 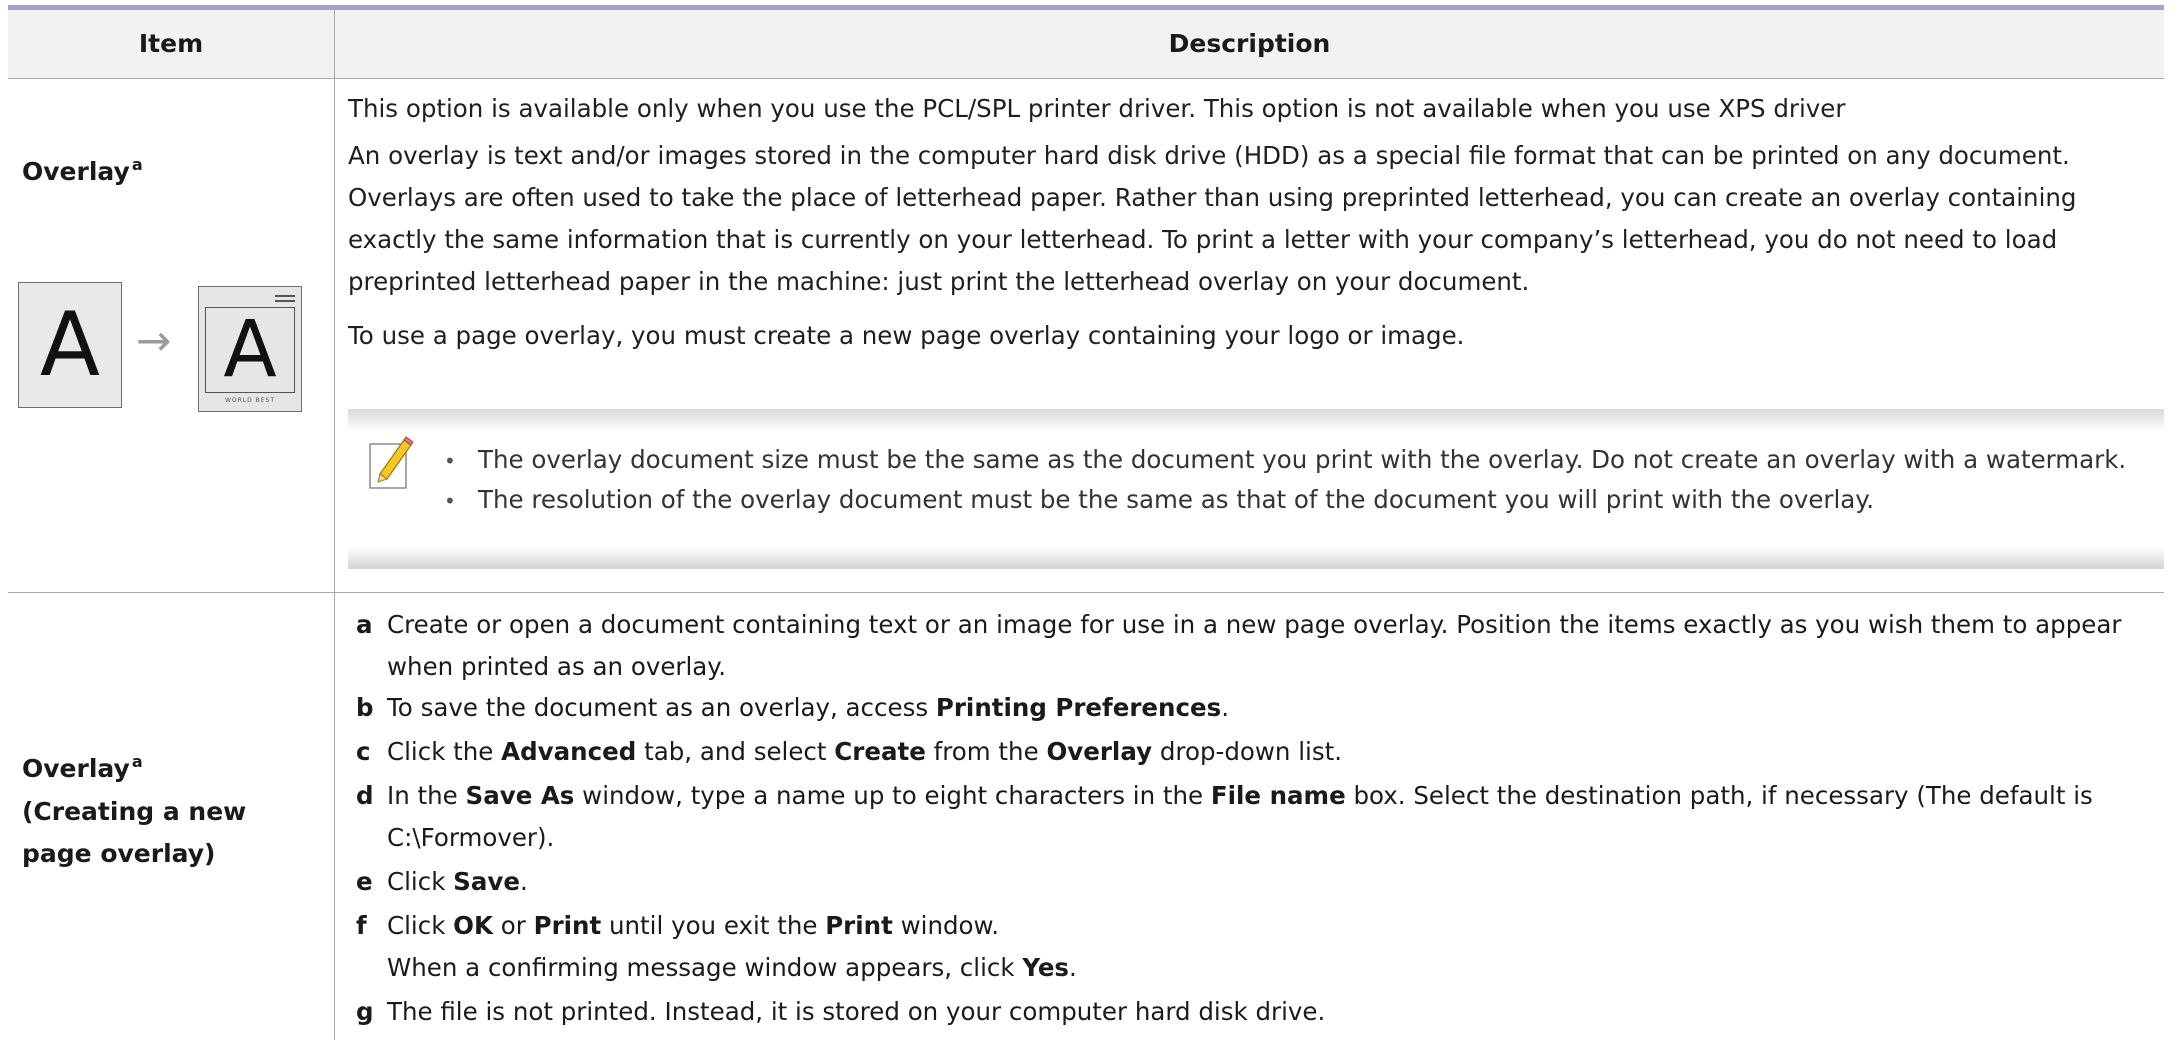 I want to click on row-divider, so click(x=1086, y=592).